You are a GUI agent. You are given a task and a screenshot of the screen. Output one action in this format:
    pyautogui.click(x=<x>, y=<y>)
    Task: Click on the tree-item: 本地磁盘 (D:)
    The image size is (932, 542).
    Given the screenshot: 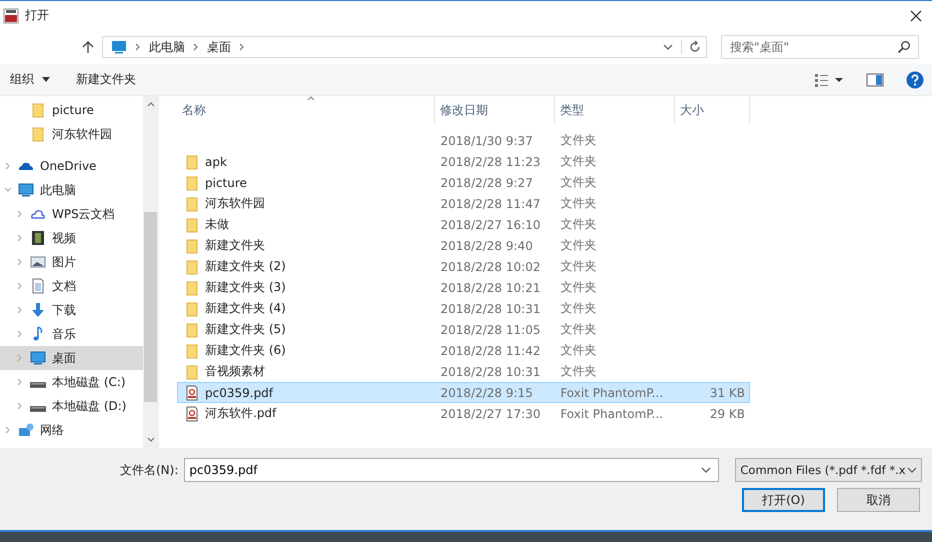 What is the action you would take?
    pyautogui.click(x=71, y=406)
    